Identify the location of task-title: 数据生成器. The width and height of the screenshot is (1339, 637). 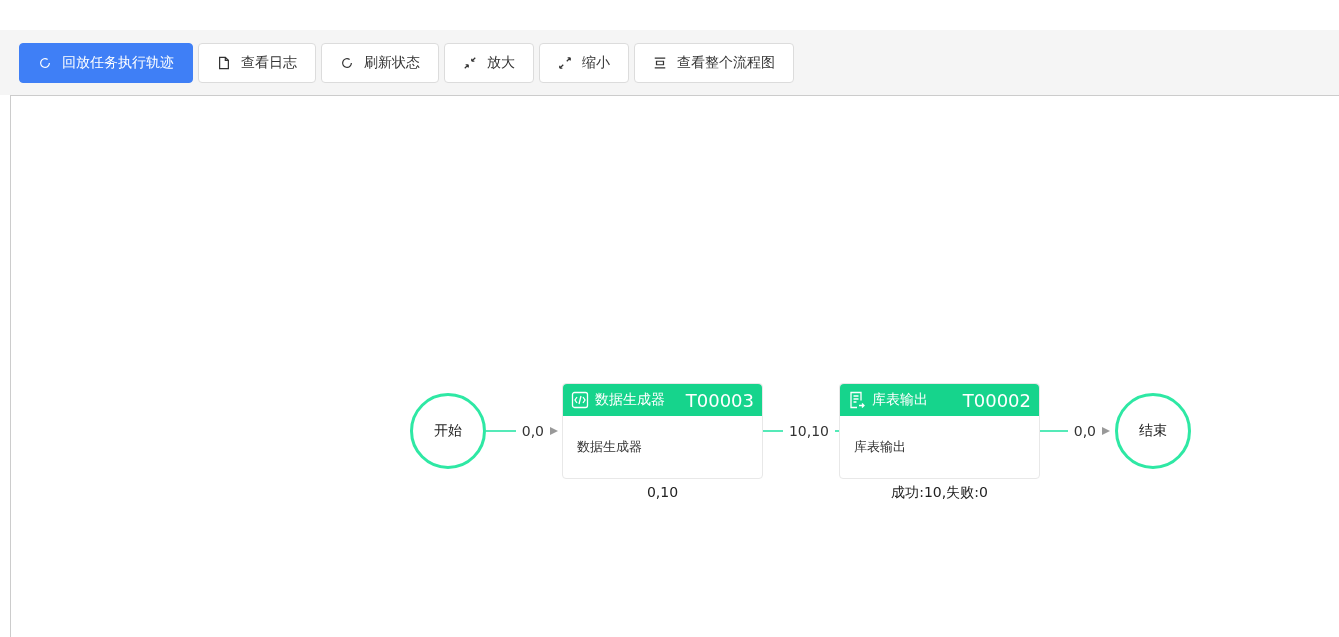
(630, 400).